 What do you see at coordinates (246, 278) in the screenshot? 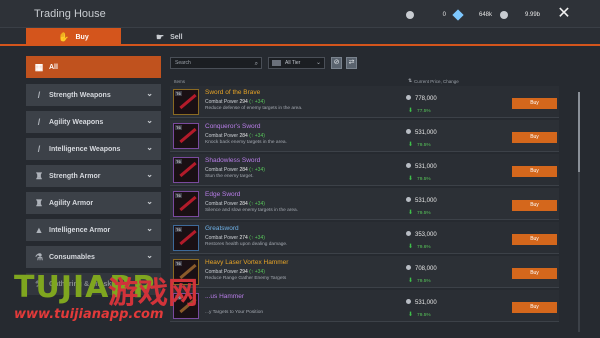
I see `item-description: Reduce Range Gather Enemy Targets` at bounding box center [246, 278].